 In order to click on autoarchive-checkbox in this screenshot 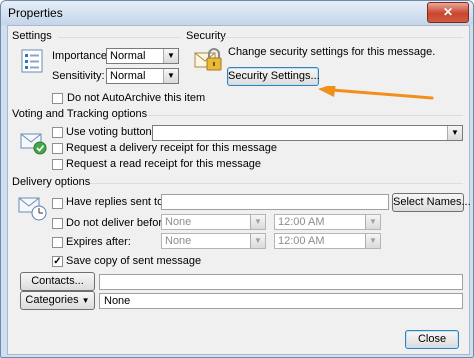, I will do `click(57, 98)`.